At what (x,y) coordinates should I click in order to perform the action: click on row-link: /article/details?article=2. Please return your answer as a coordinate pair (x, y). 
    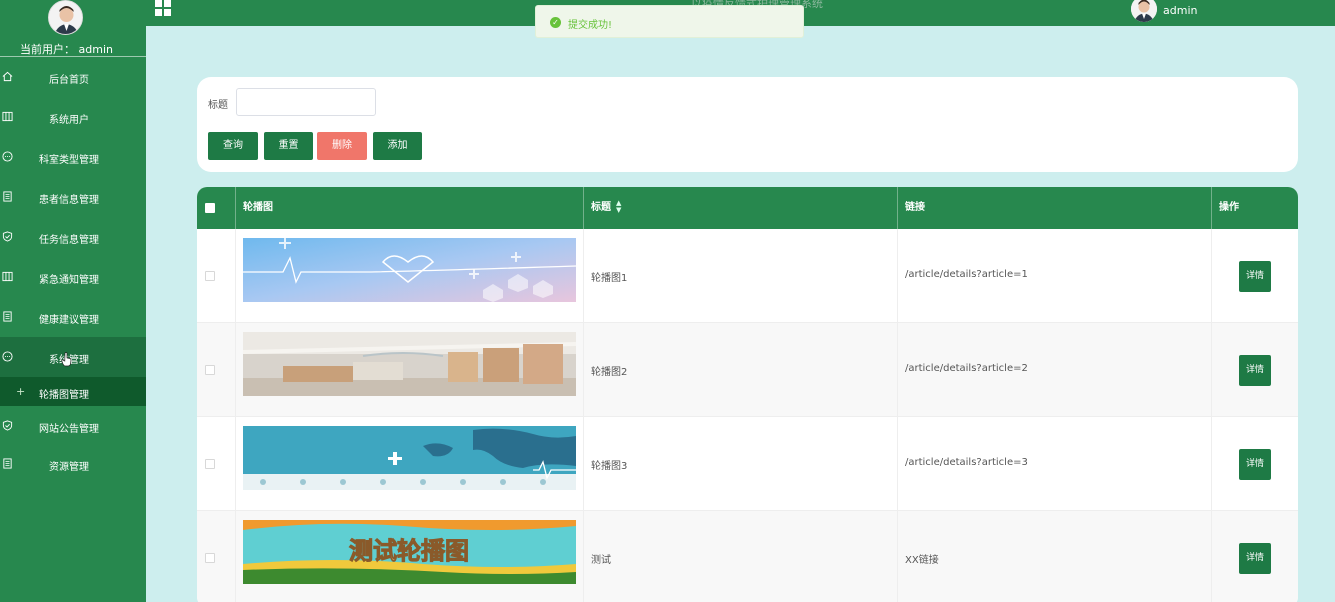
    Looking at the image, I should click on (966, 368).